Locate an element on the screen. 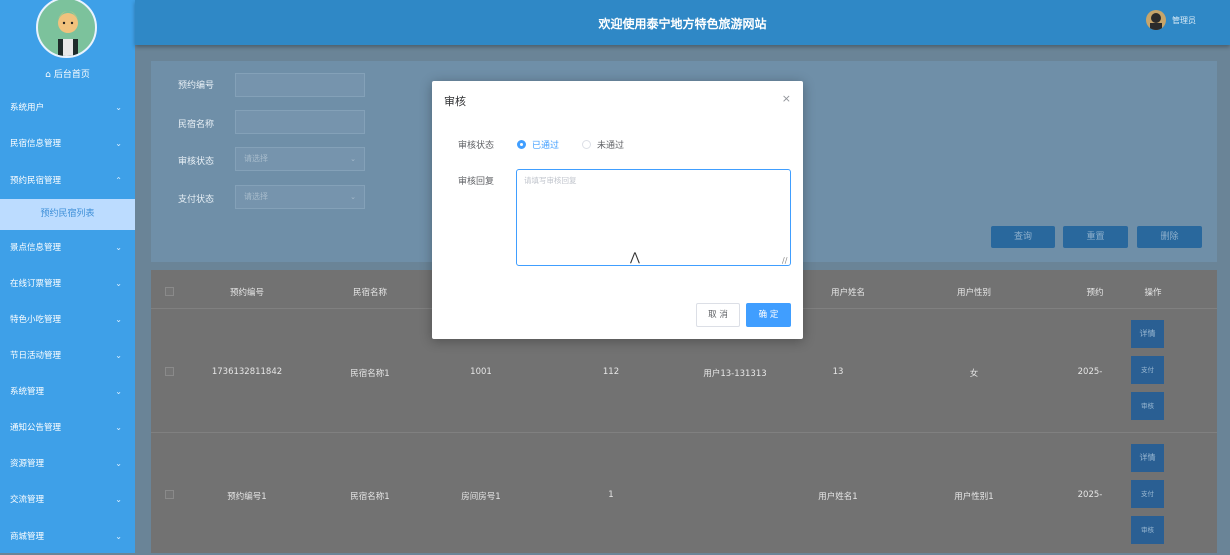 The image size is (1230, 555). sidebar-item-label: 节日活动管理 is located at coordinates (36, 356).